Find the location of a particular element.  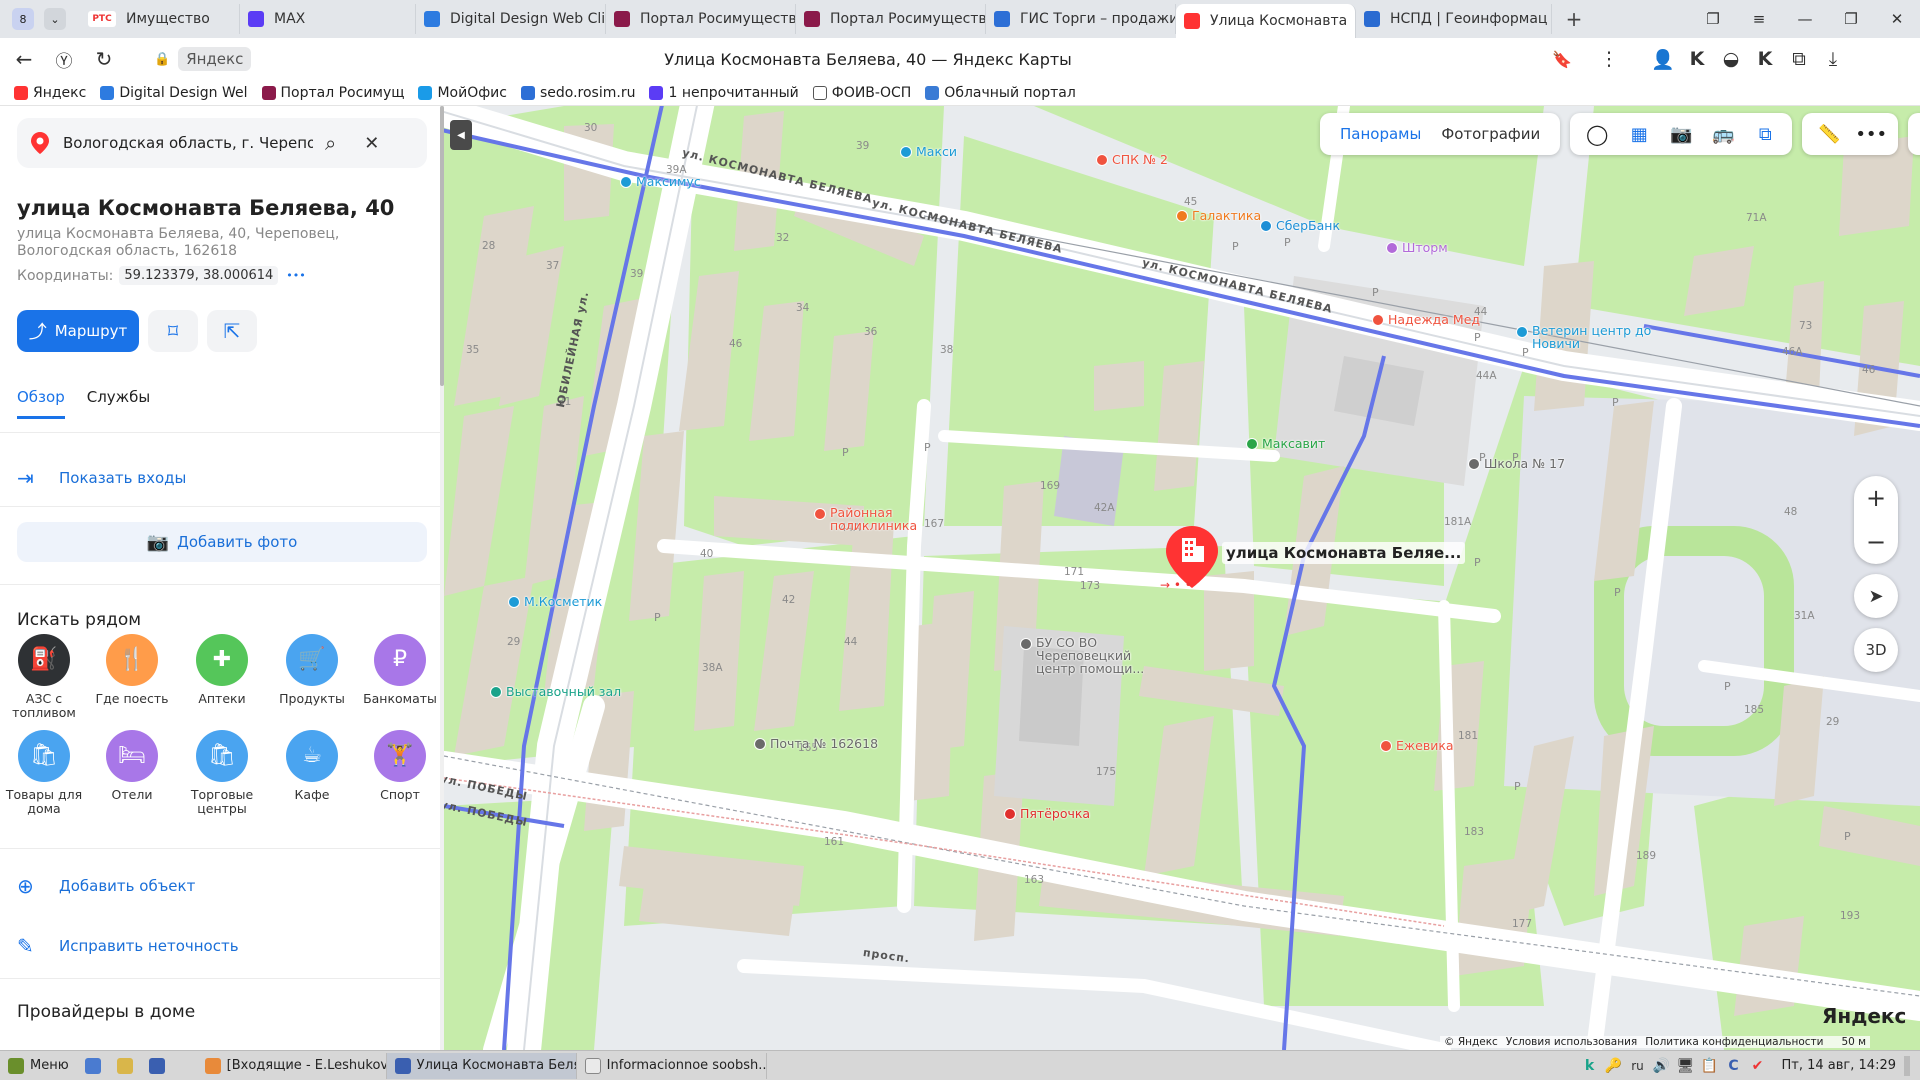

extension-hat-icon: ◒ is located at coordinates (1731, 59).